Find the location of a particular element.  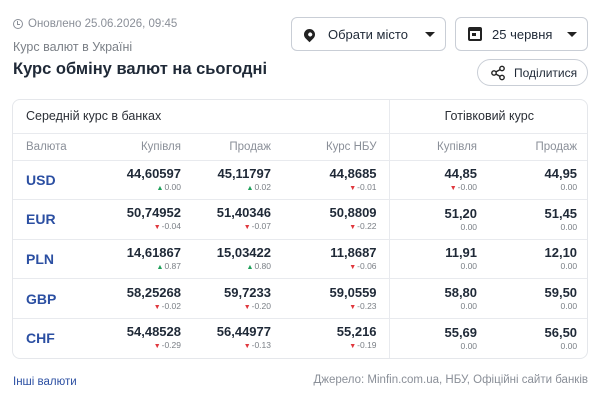

bank-sell-change: ▲0.80 is located at coordinates (232, 267).